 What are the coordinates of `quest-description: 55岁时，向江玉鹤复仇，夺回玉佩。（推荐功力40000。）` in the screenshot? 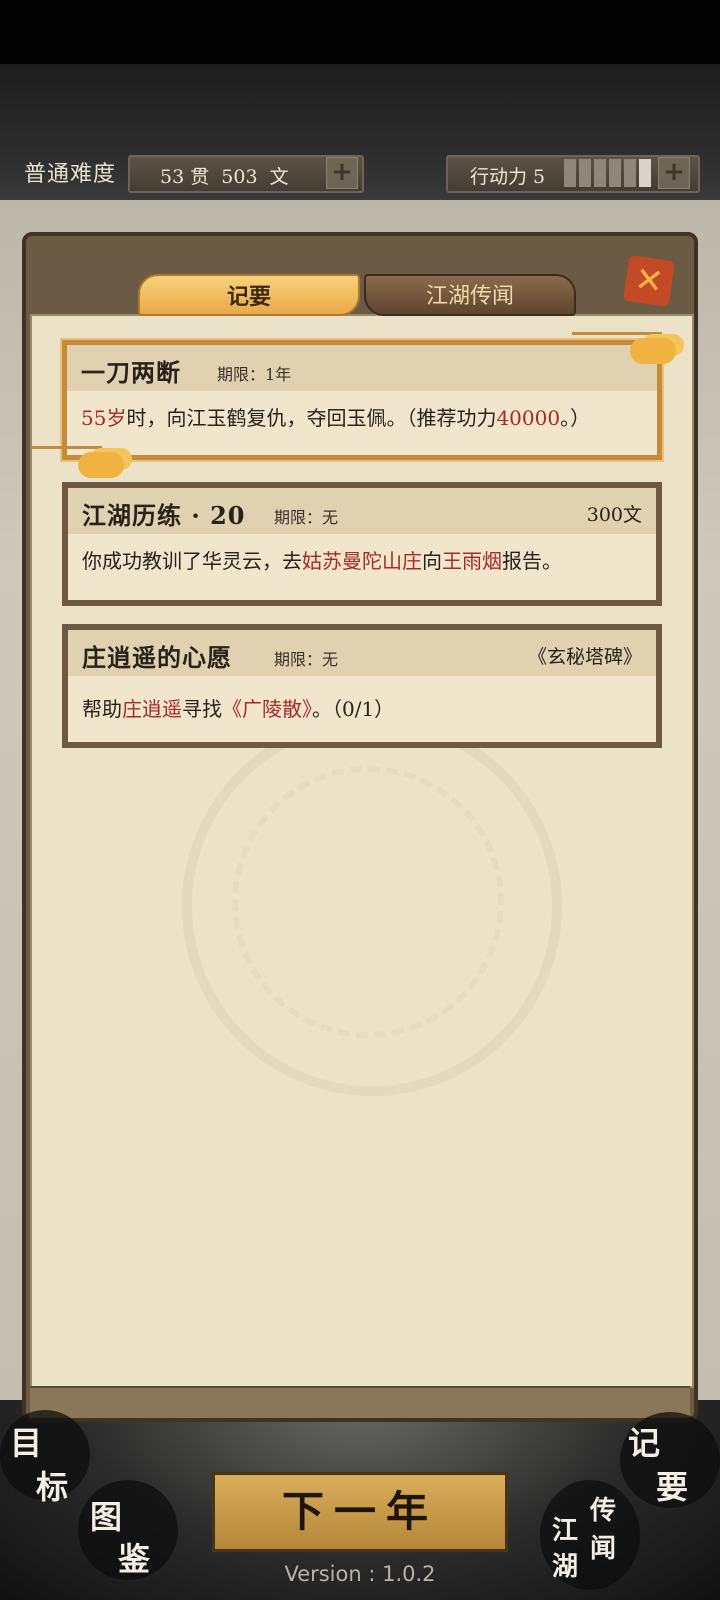 It's located at (362, 418).